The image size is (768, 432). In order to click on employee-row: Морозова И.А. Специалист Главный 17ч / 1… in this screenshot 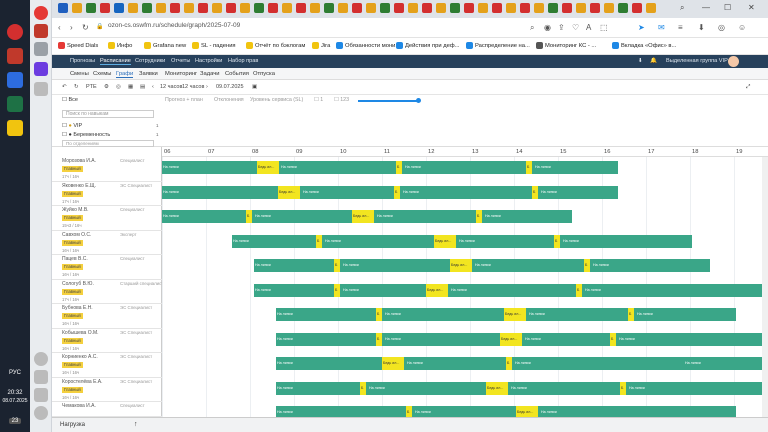, I will do `click(107, 169)`.